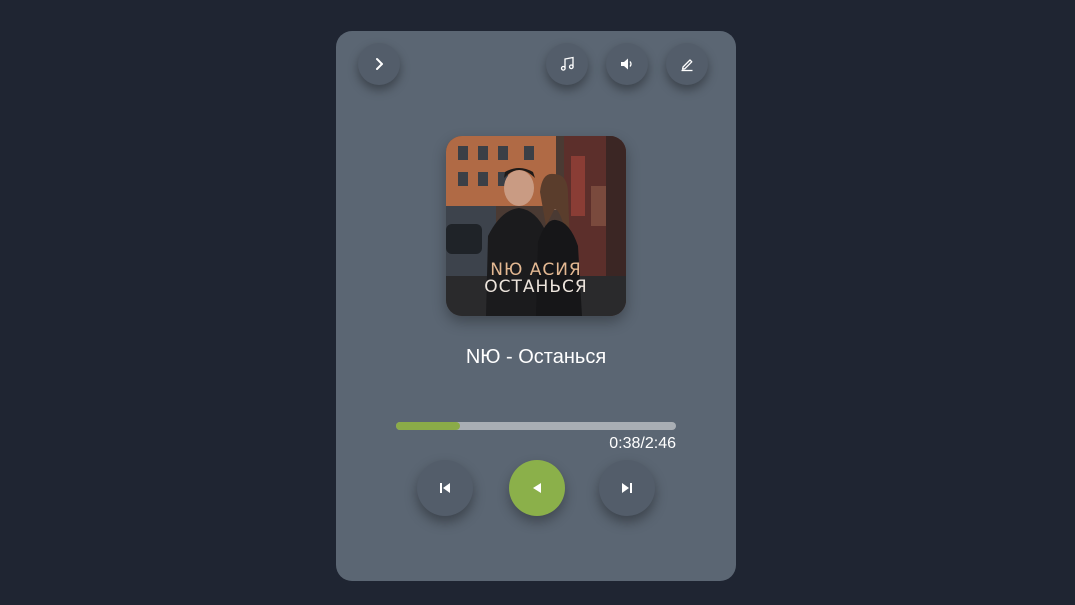 This screenshot has height=605, width=1075. What do you see at coordinates (536, 287) in the screenshot?
I see `cover-title-text: ОСТАНЬСЯ` at bounding box center [536, 287].